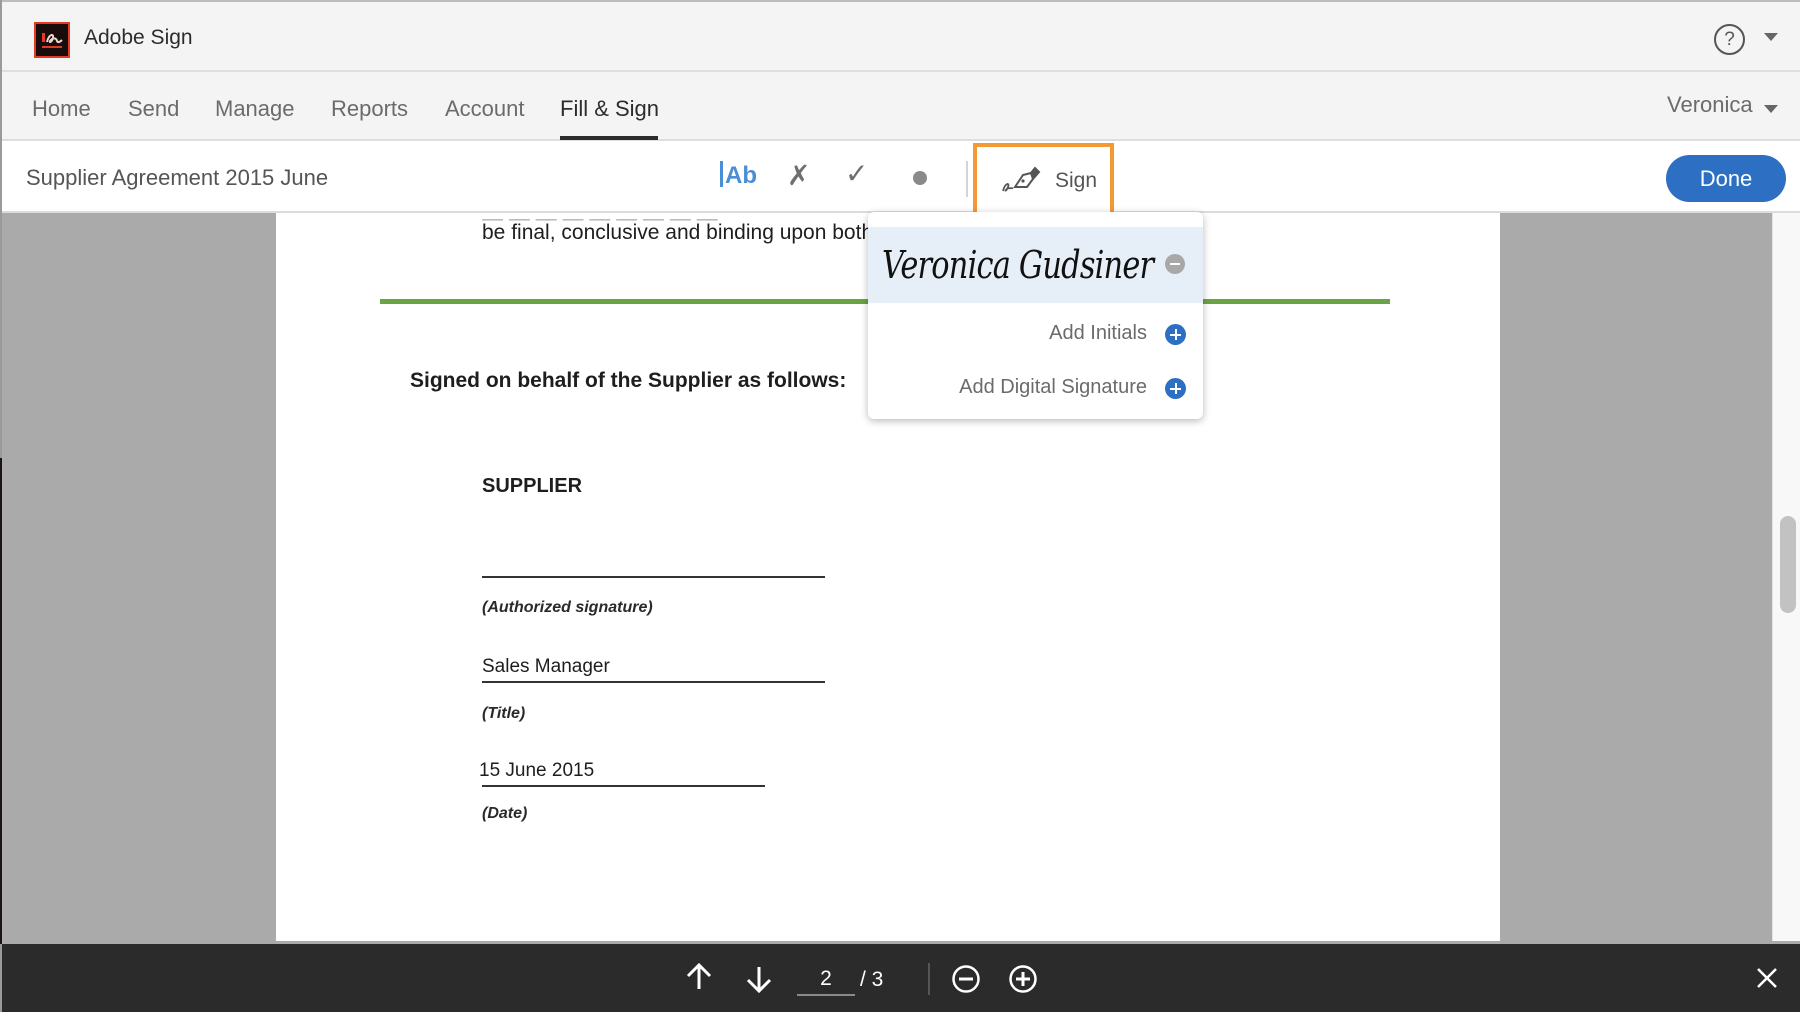  What do you see at coordinates (1175, 264) in the screenshot?
I see `remove-circle-icon` at bounding box center [1175, 264].